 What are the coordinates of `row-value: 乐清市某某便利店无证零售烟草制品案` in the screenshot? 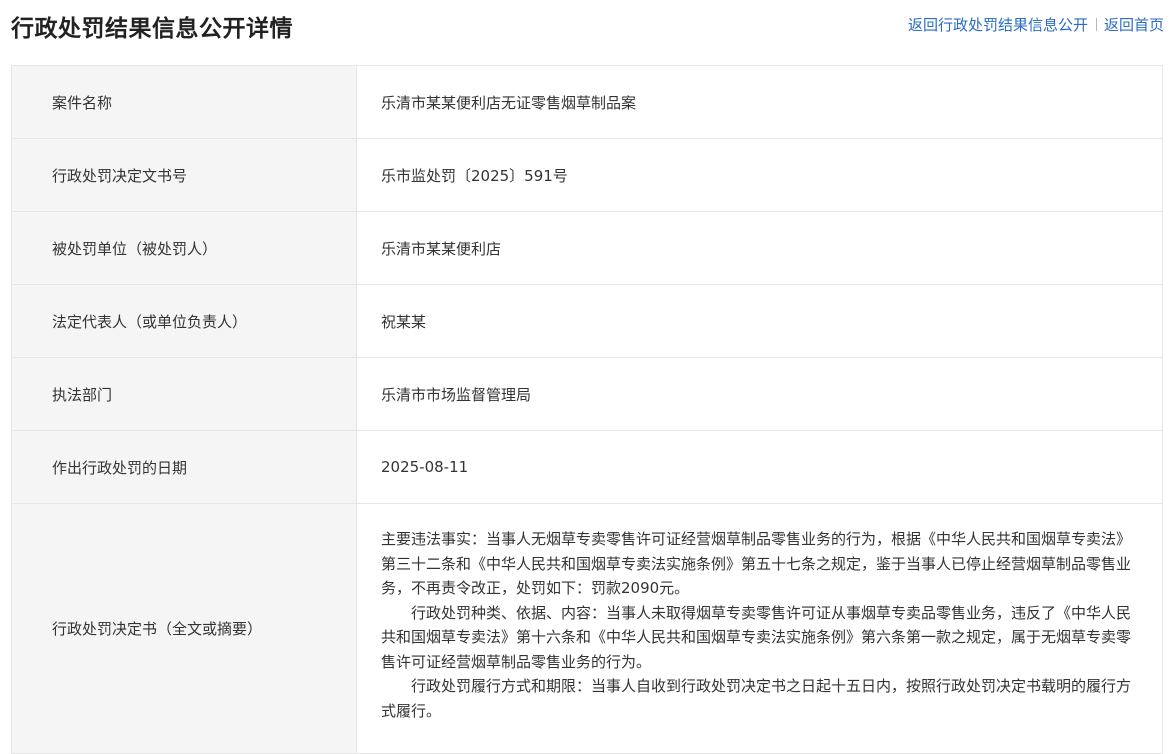 It's located at (759, 102).